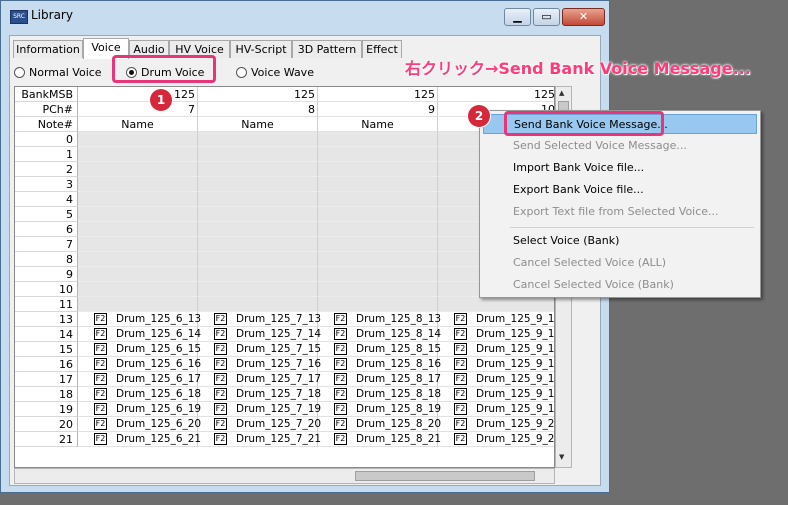 Image resolution: width=788 pixels, height=505 pixels. What do you see at coordinates (517, 17) in the screenshot?
I see `minimize-button: ▁` at bounding box center [517, 17].